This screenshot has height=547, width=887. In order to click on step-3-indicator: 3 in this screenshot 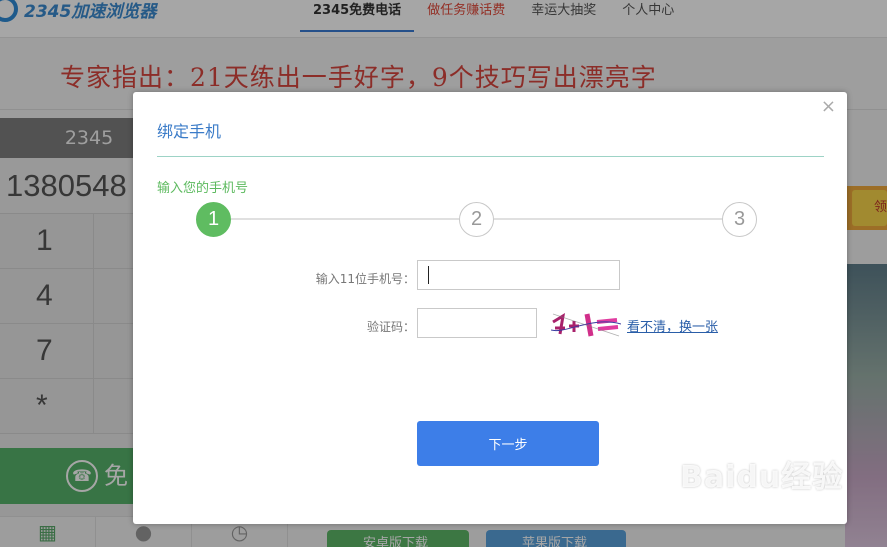, I will do `click(739, 219)`.